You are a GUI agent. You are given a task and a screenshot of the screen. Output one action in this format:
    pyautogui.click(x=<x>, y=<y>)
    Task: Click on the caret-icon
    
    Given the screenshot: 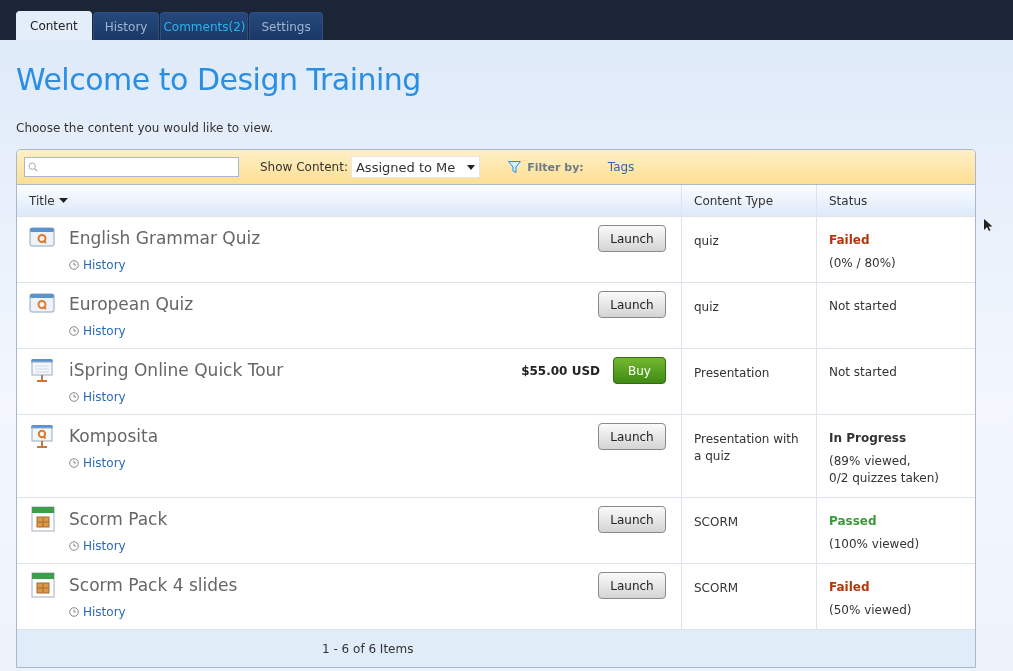 What is the action you would take?
    pyautogui.click(x=471, y=167)
    